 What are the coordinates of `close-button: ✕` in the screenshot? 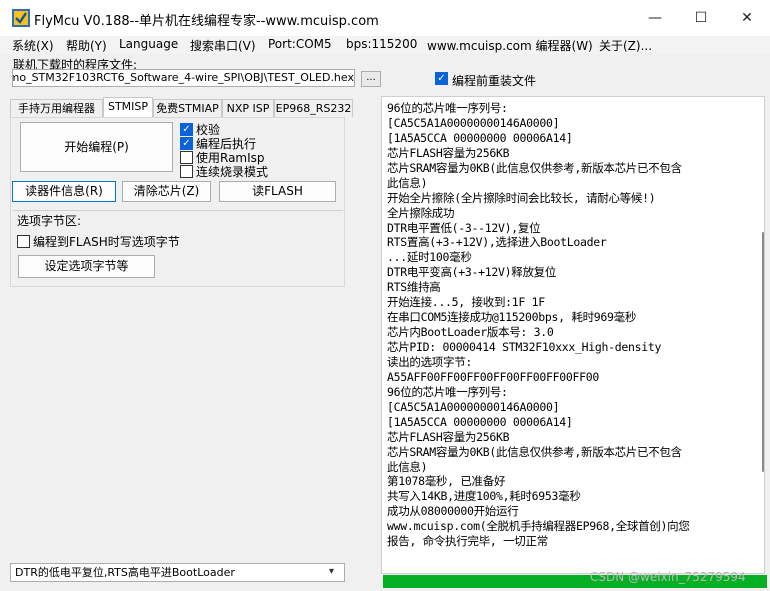 It's located at (747, 18).